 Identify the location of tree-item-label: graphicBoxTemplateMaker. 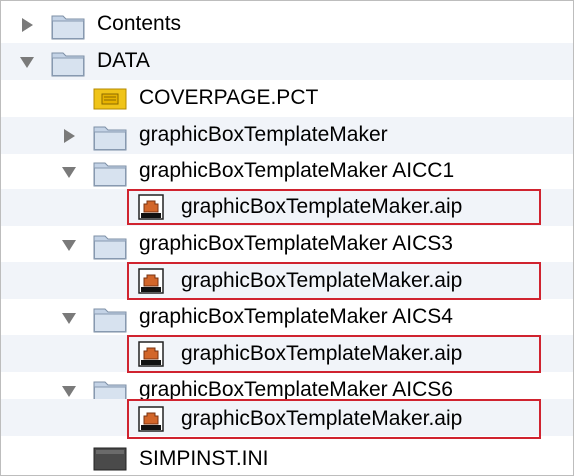
(263, 134).